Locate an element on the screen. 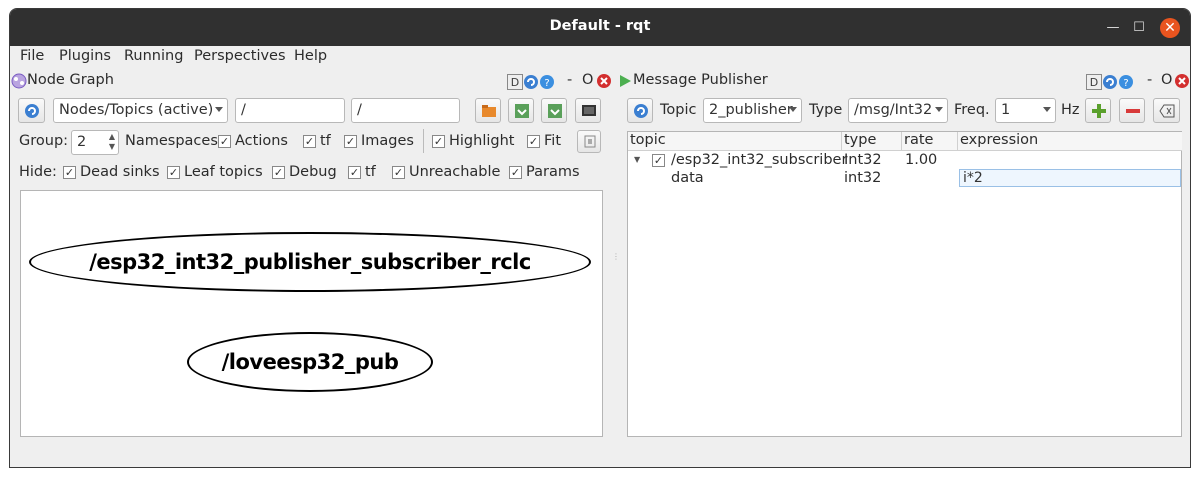  params-checkbox: ✓ is located at coordinates (515, 172).